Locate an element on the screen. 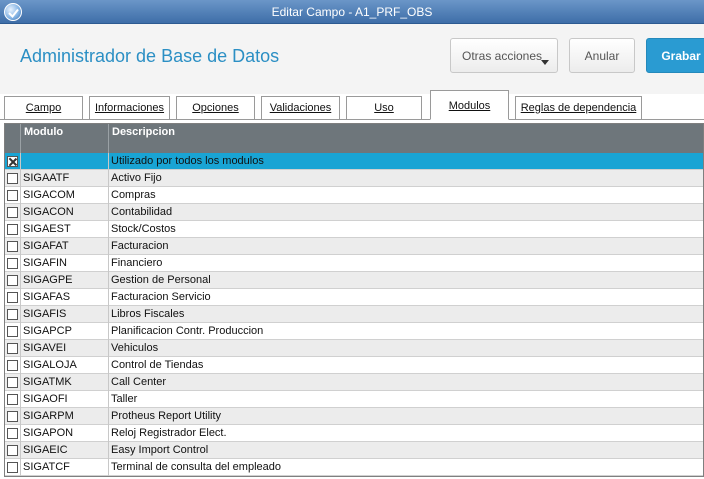  table-row: SIGAEIC Easy Import Control is located at coordinates (354, 450).